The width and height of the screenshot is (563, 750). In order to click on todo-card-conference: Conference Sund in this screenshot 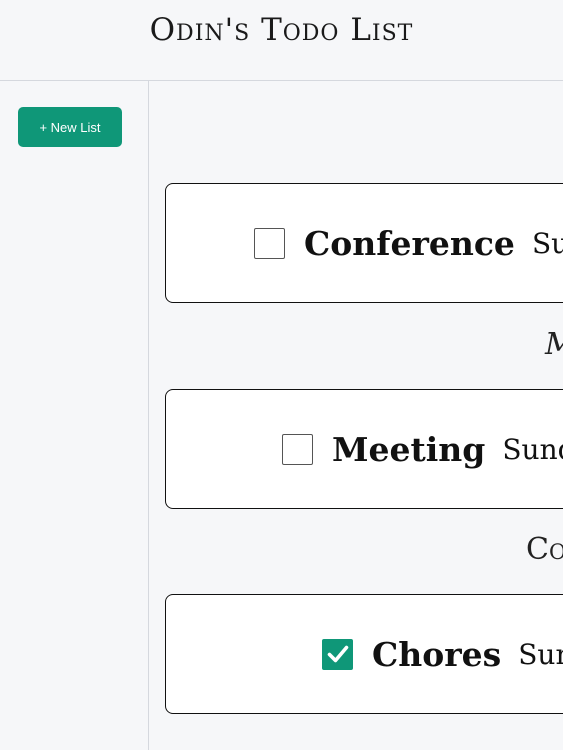, I will do `click(364, 243)`.